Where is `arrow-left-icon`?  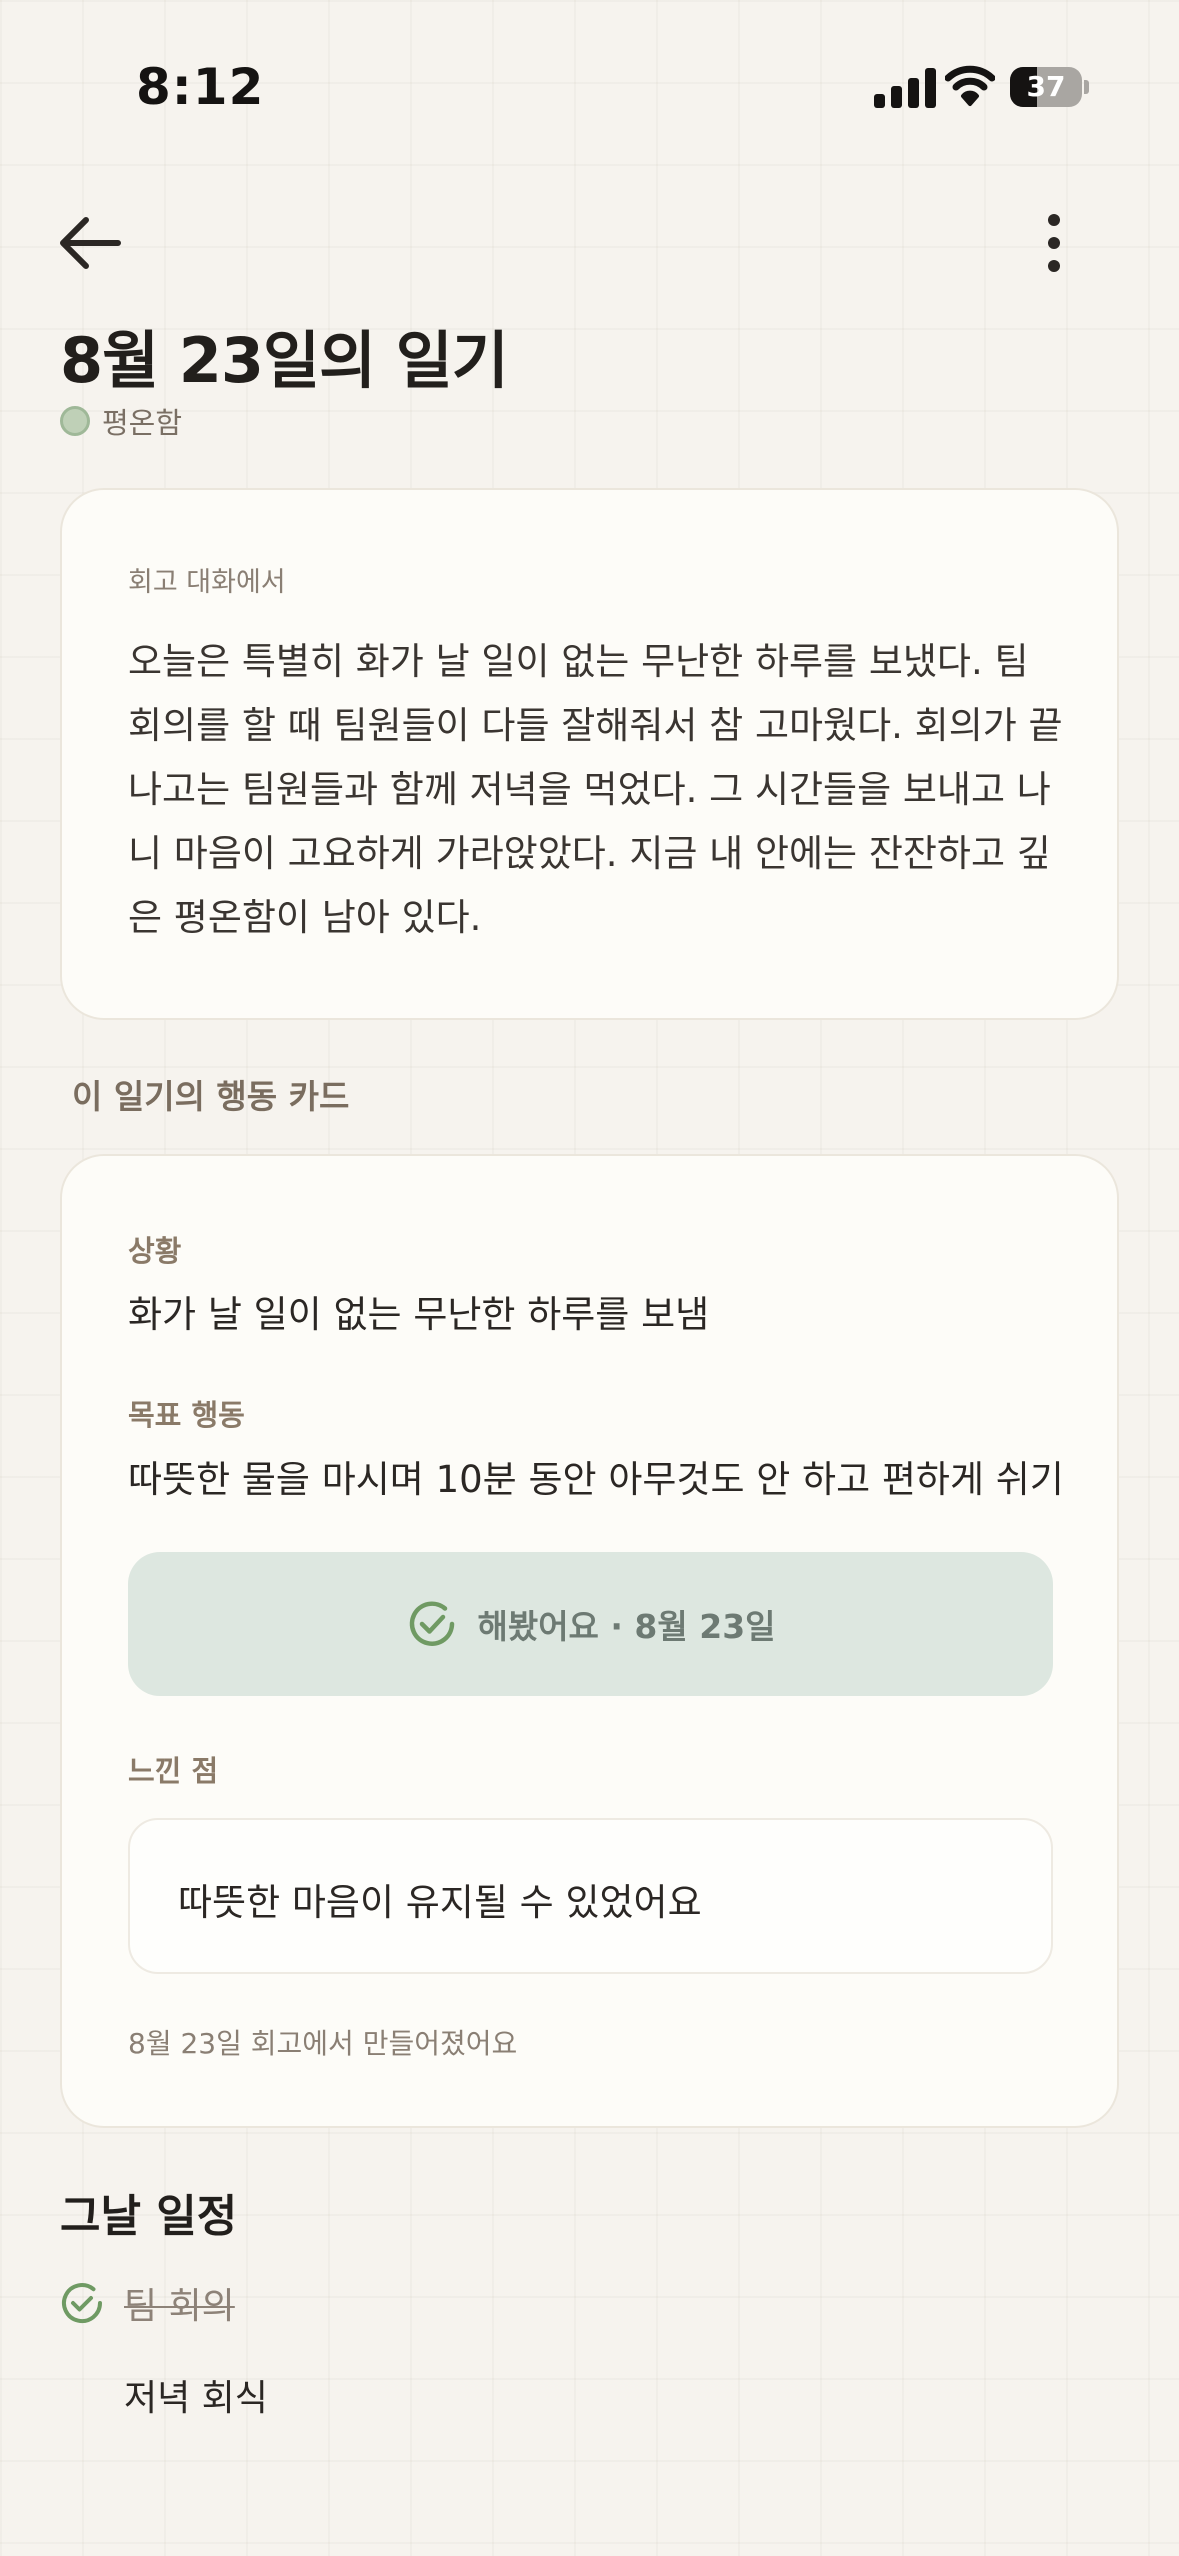 arrow-left-icon is located at coordinates (90, 243).